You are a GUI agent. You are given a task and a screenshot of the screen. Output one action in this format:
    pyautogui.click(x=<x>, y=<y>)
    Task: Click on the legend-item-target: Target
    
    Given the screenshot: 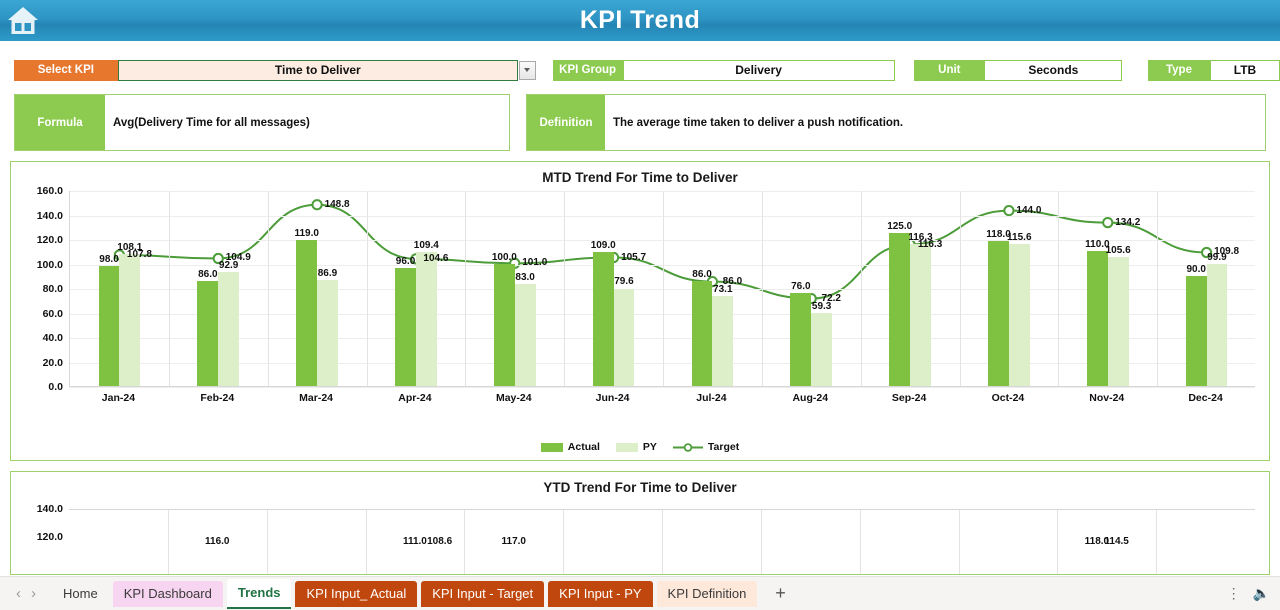 What is the action you would take?
    pyautogui.click(x=706, y=447)
    